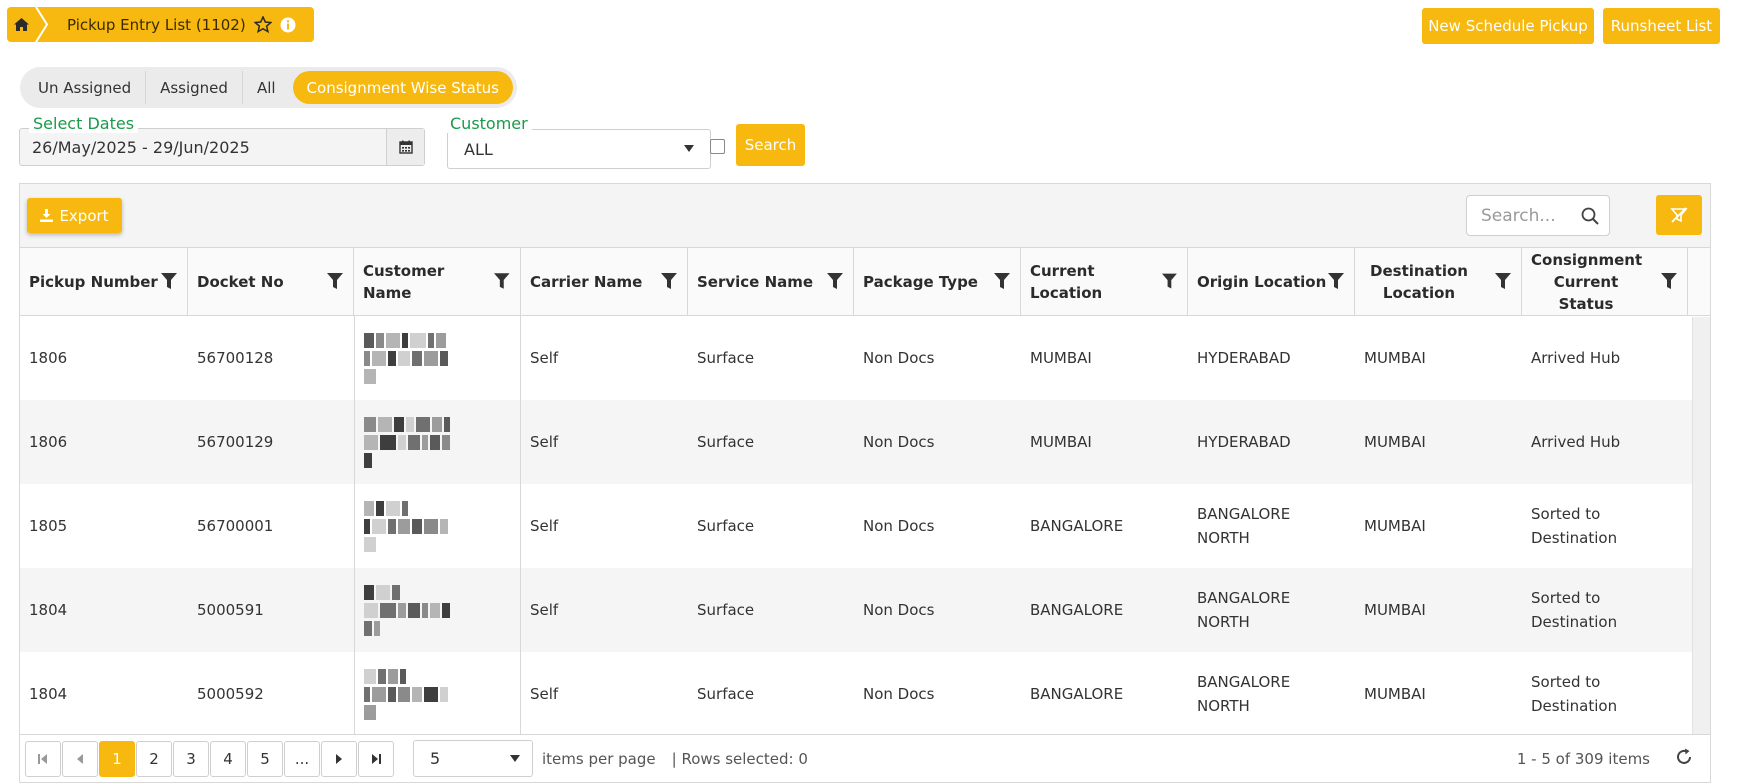 This screenshot has height=783, width=1737. What do you see at coordinates (1701, 527) in the screenshot?
I see `vertical-scrollbar` at bounding box center [1701, 527].